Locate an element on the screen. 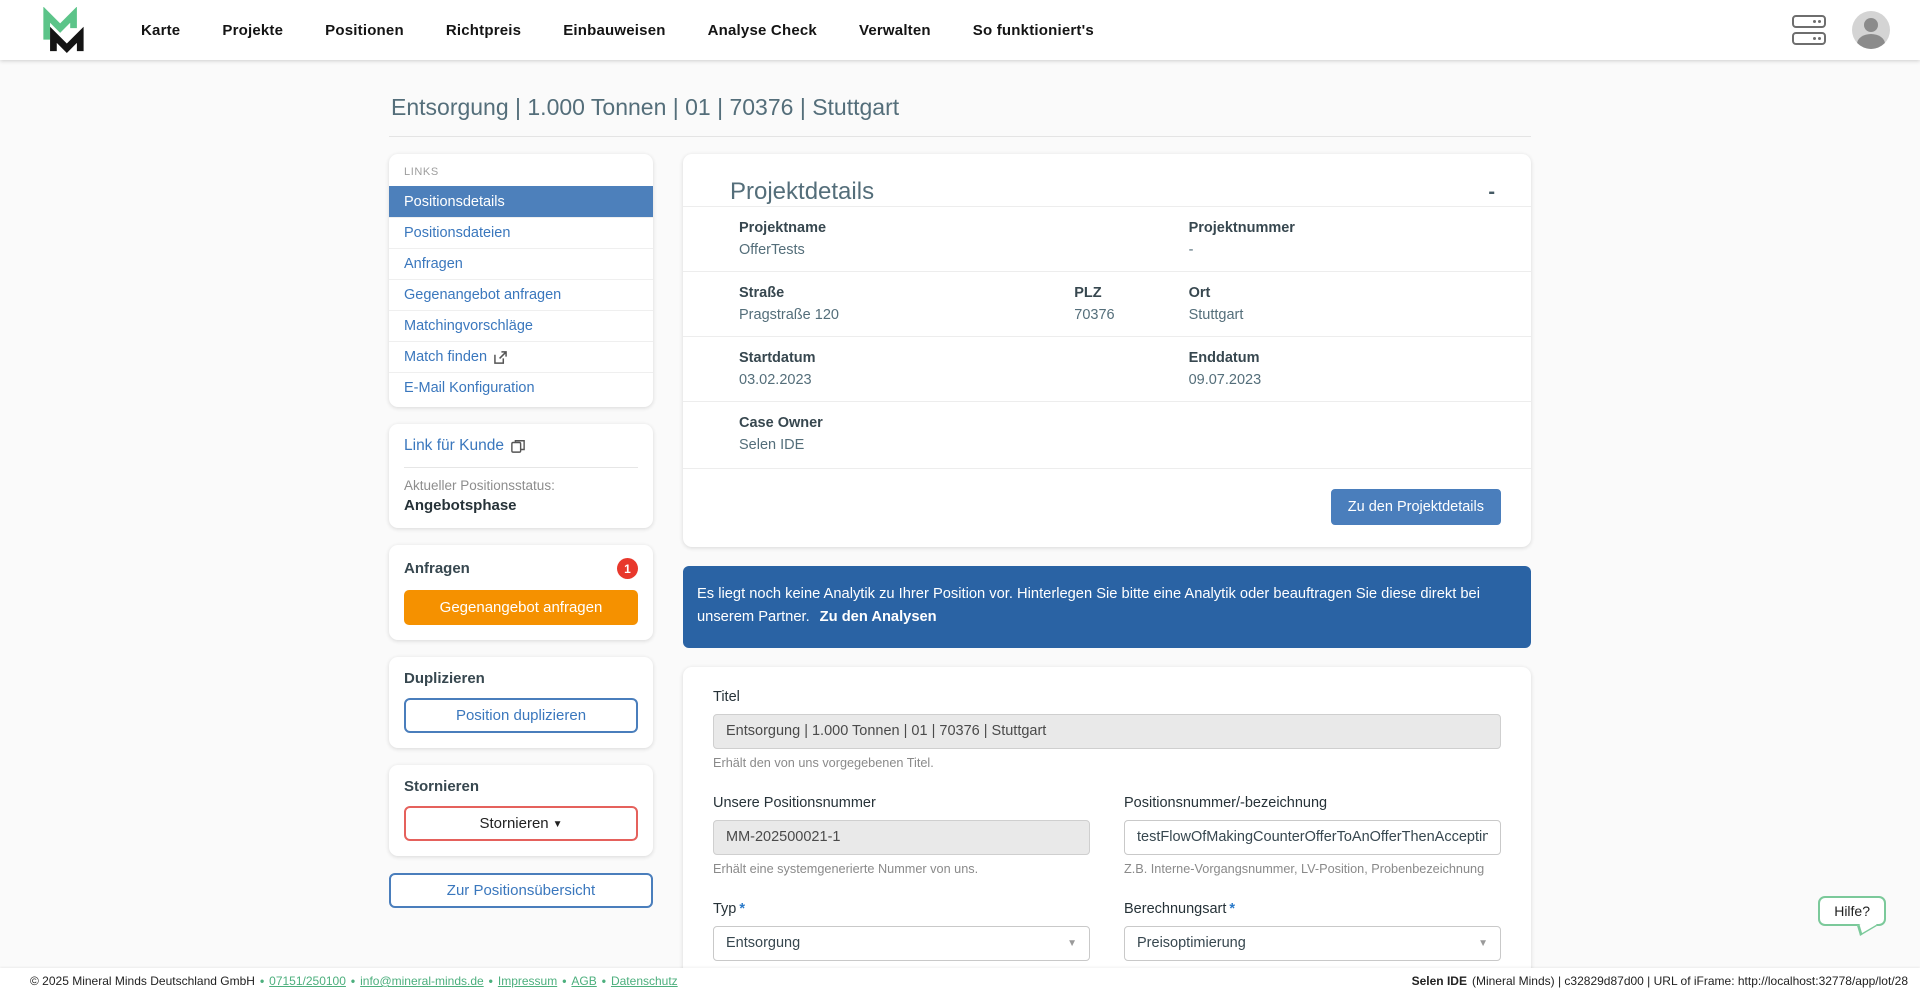 The image size is (1920, 994). anfragen-card-title: Anfragen is located at coordinates (437, 568).